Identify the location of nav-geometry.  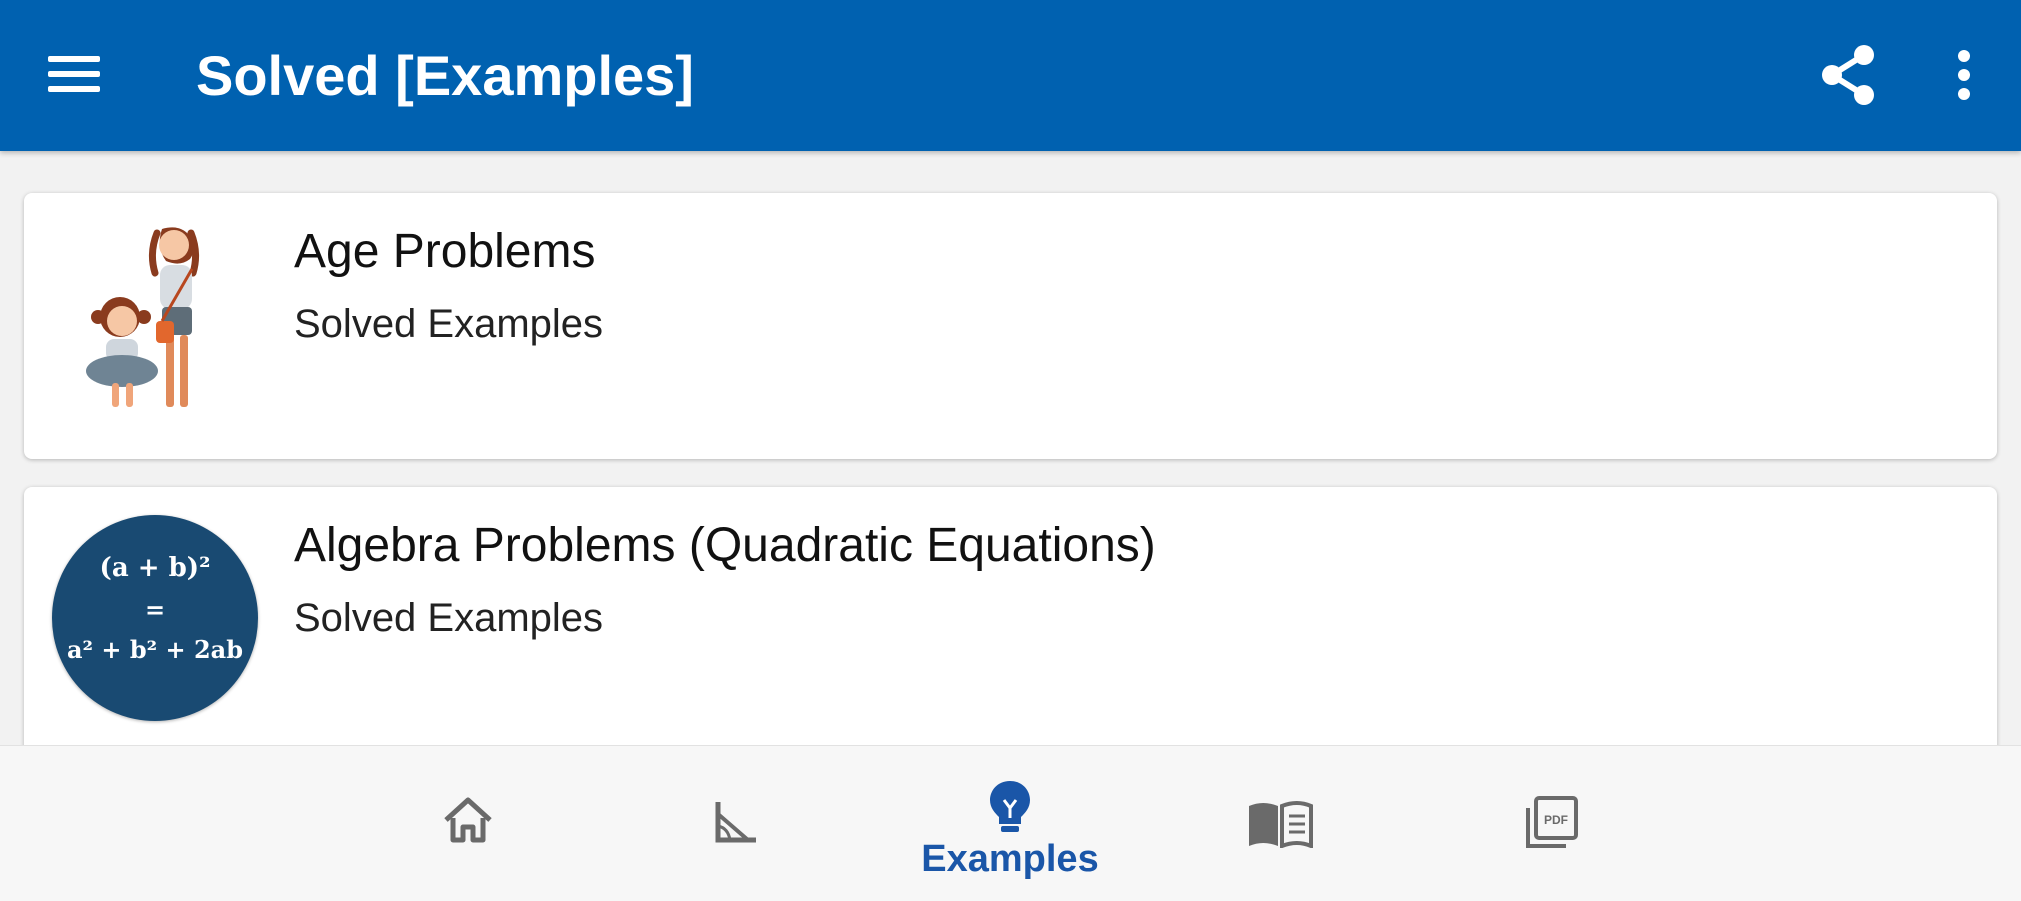
(736, 823).